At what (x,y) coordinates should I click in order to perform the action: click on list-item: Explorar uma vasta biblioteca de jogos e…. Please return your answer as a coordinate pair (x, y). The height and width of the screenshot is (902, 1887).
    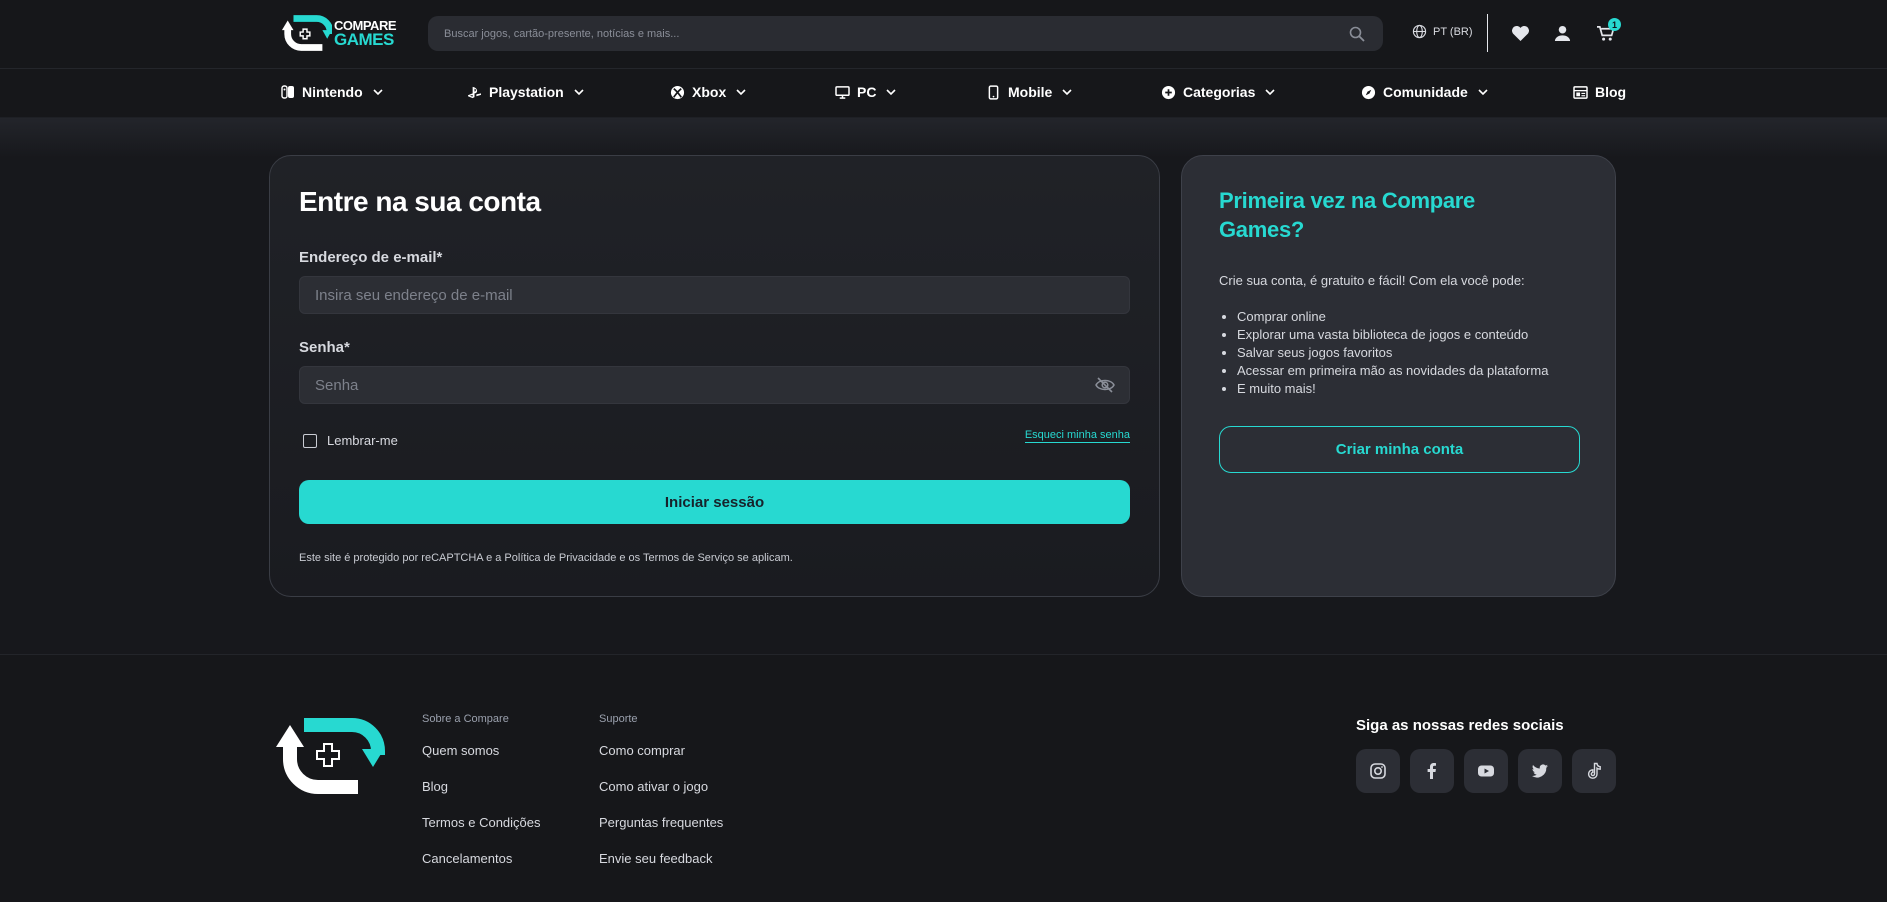
    Looking at the image, I should click on (1392, 335).